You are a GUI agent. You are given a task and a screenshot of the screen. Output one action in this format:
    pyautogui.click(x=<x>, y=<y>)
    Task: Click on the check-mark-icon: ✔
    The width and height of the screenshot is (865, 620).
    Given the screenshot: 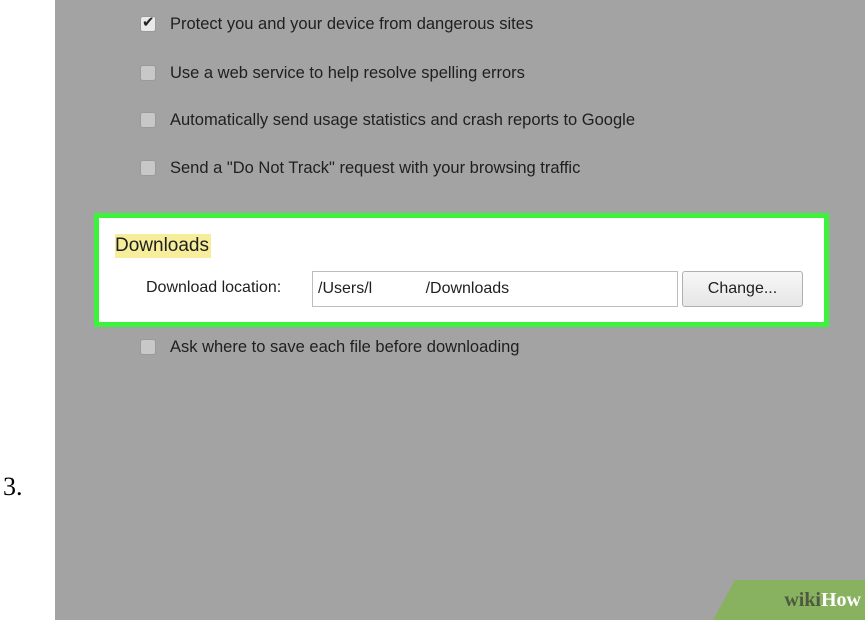 What is the action you would take?
    pyautogui.click(x=148, y=22)
    